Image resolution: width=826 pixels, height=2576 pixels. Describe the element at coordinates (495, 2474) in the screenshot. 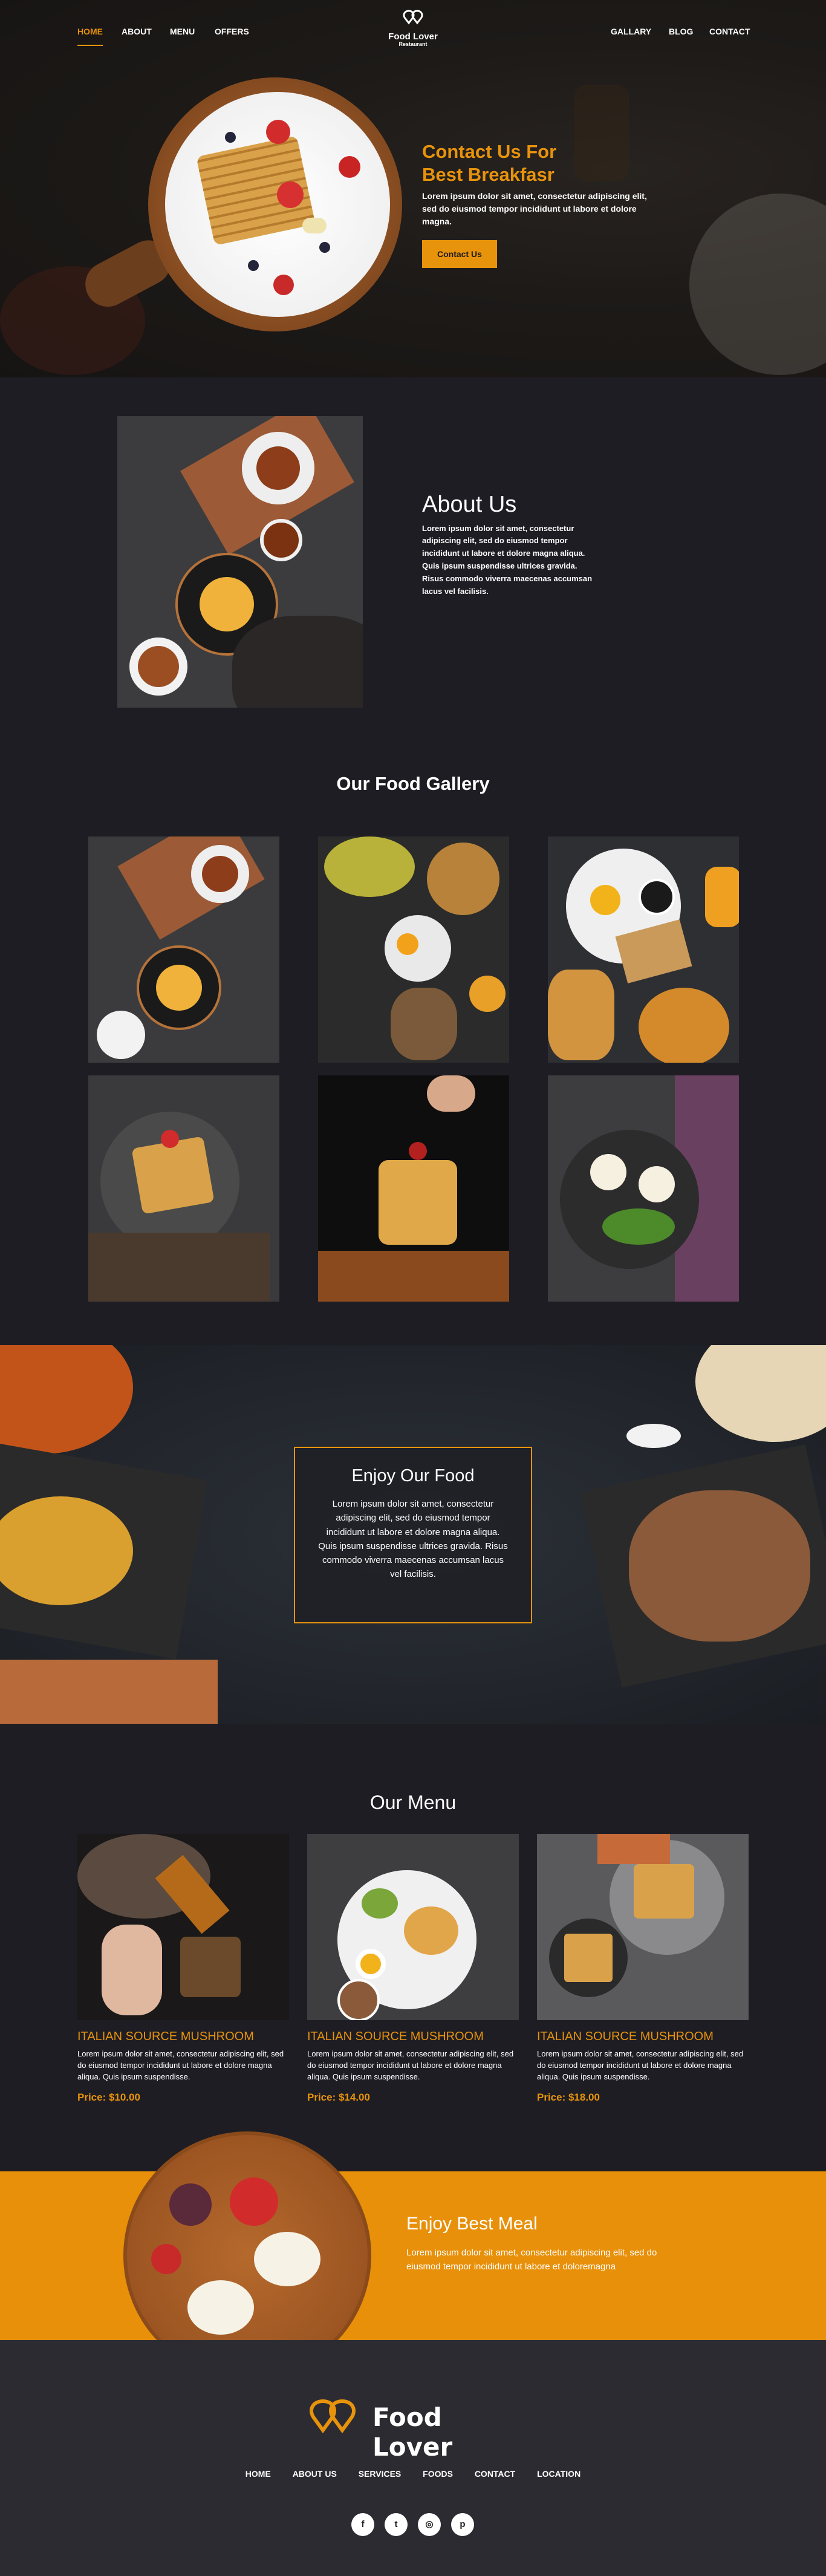

I see `footer-nav-contact: CONTACT` at that location.